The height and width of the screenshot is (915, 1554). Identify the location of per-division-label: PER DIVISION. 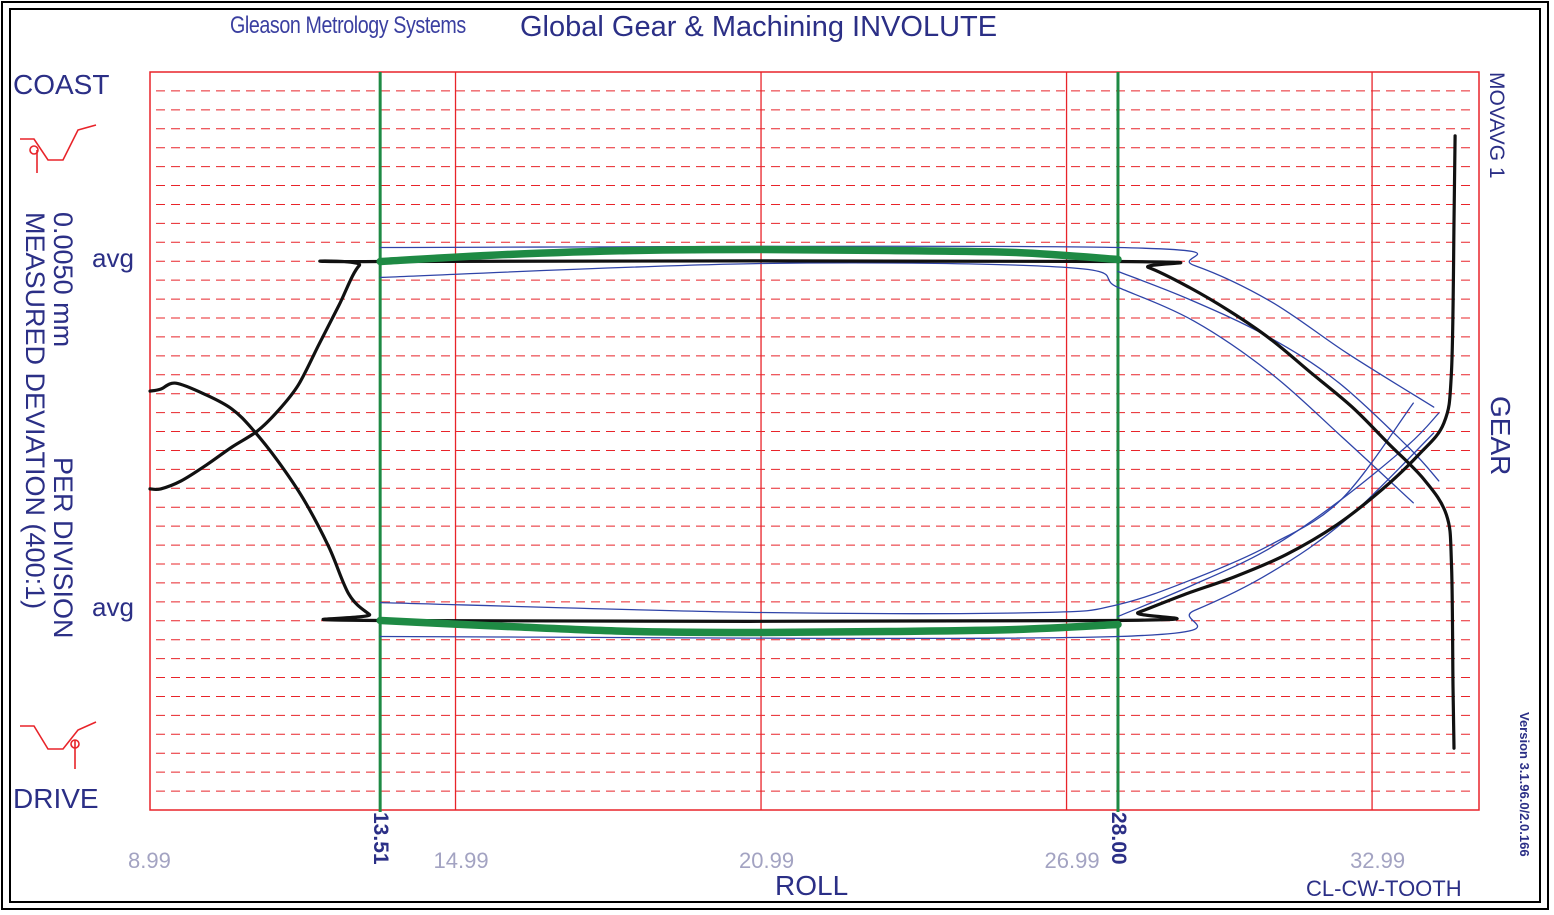
(63, 548).